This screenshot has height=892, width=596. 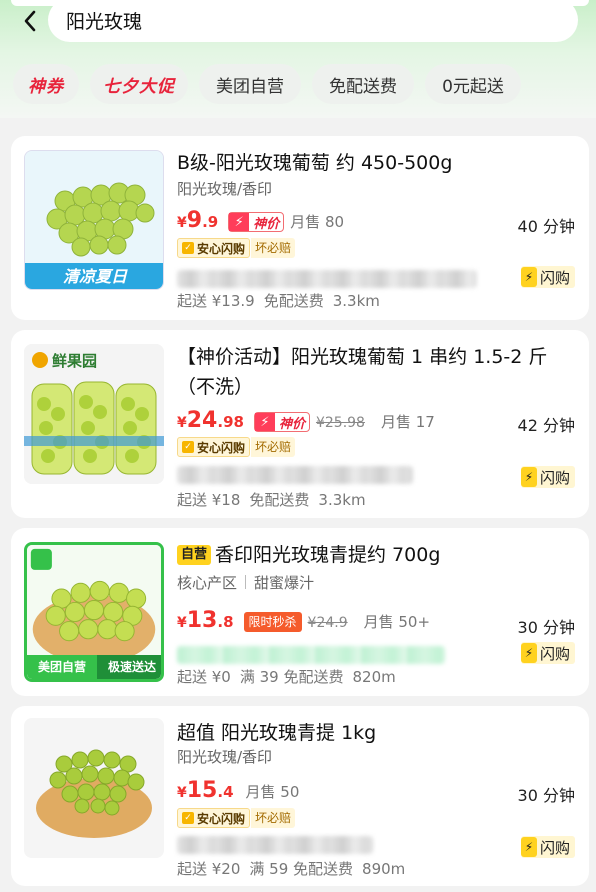 What do you see at coordinates (194, 220) in the screenshot?
I see `price-integer: 9` at bounding box center [194, 220].